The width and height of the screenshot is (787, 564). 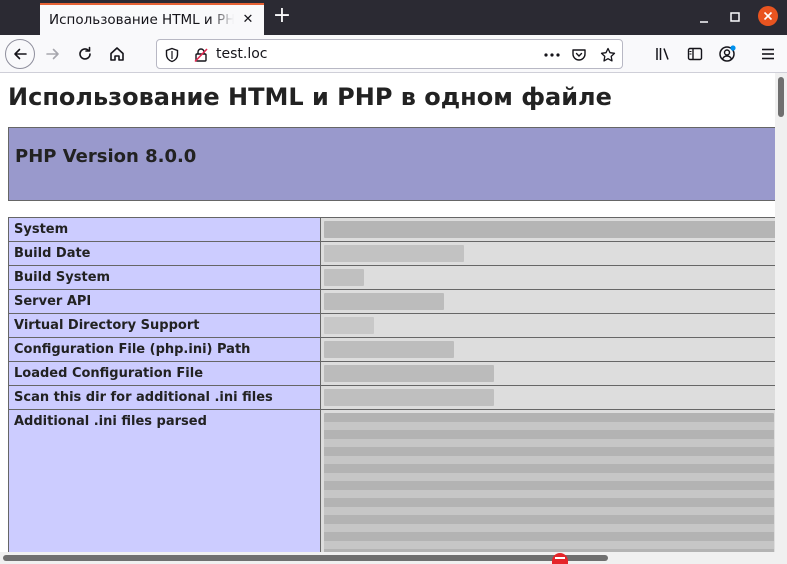 What do you see at coordinates (164, 277) in the screenshot?
I see `row-label: Build System` at bounding box center [164, 277].